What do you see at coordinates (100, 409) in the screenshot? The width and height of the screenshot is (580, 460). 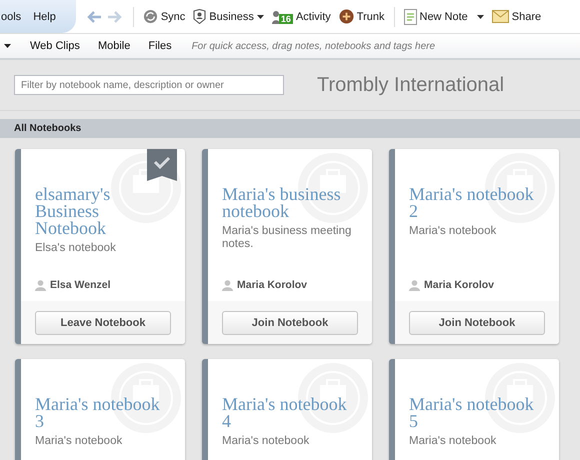 I see `notebook-card: Maria's notebook 3 Maria's notebook` at bounding box center [100, 409].